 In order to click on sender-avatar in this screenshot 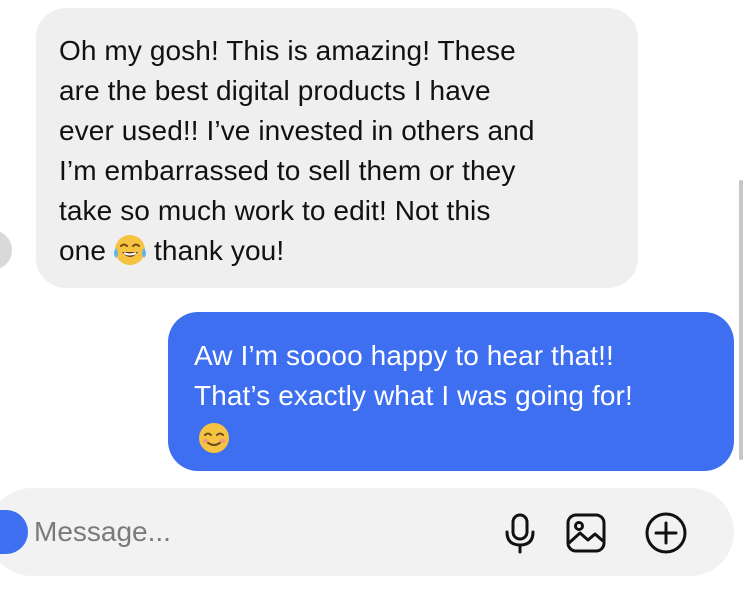, I will do `click(6, 250)`.